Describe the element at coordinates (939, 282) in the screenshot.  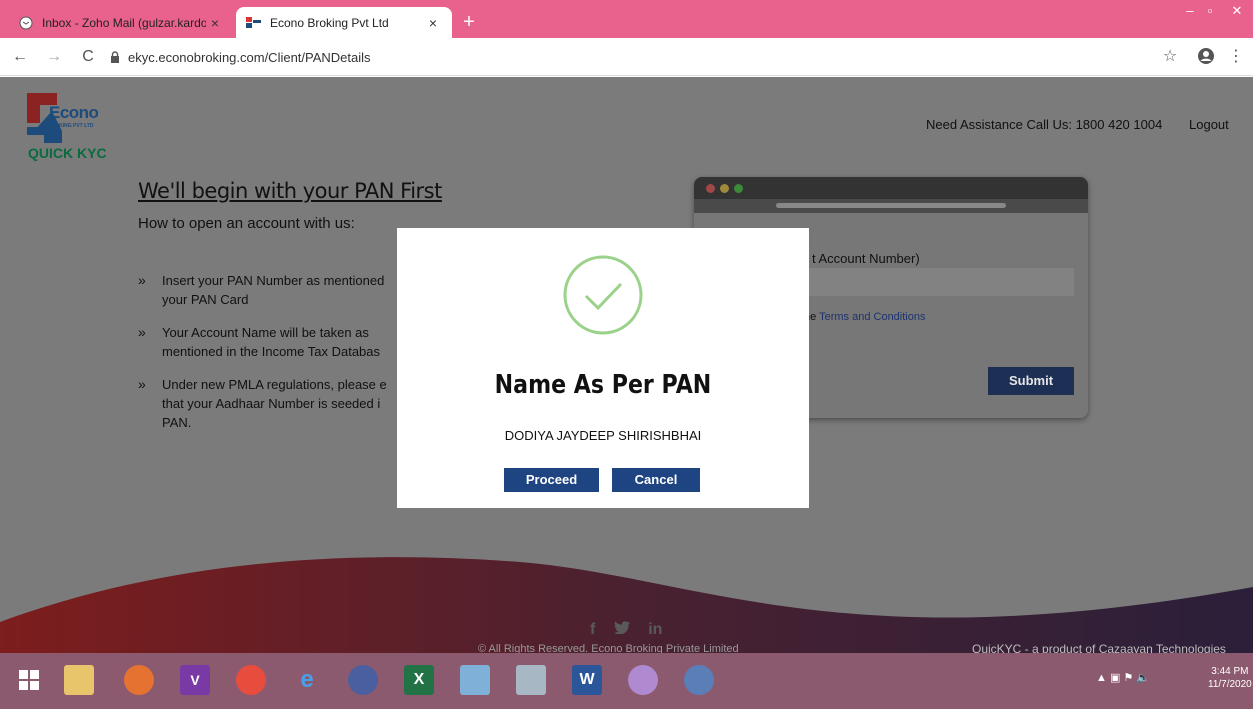
I see `pan-input` at that location.